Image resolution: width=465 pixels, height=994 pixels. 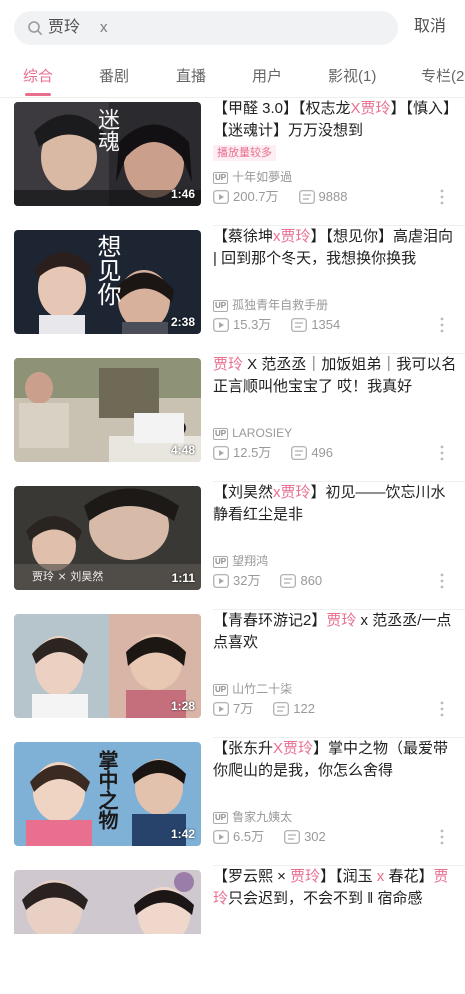 I want to click on tab-articles: 专栏(2, so click(x=442, y=77).